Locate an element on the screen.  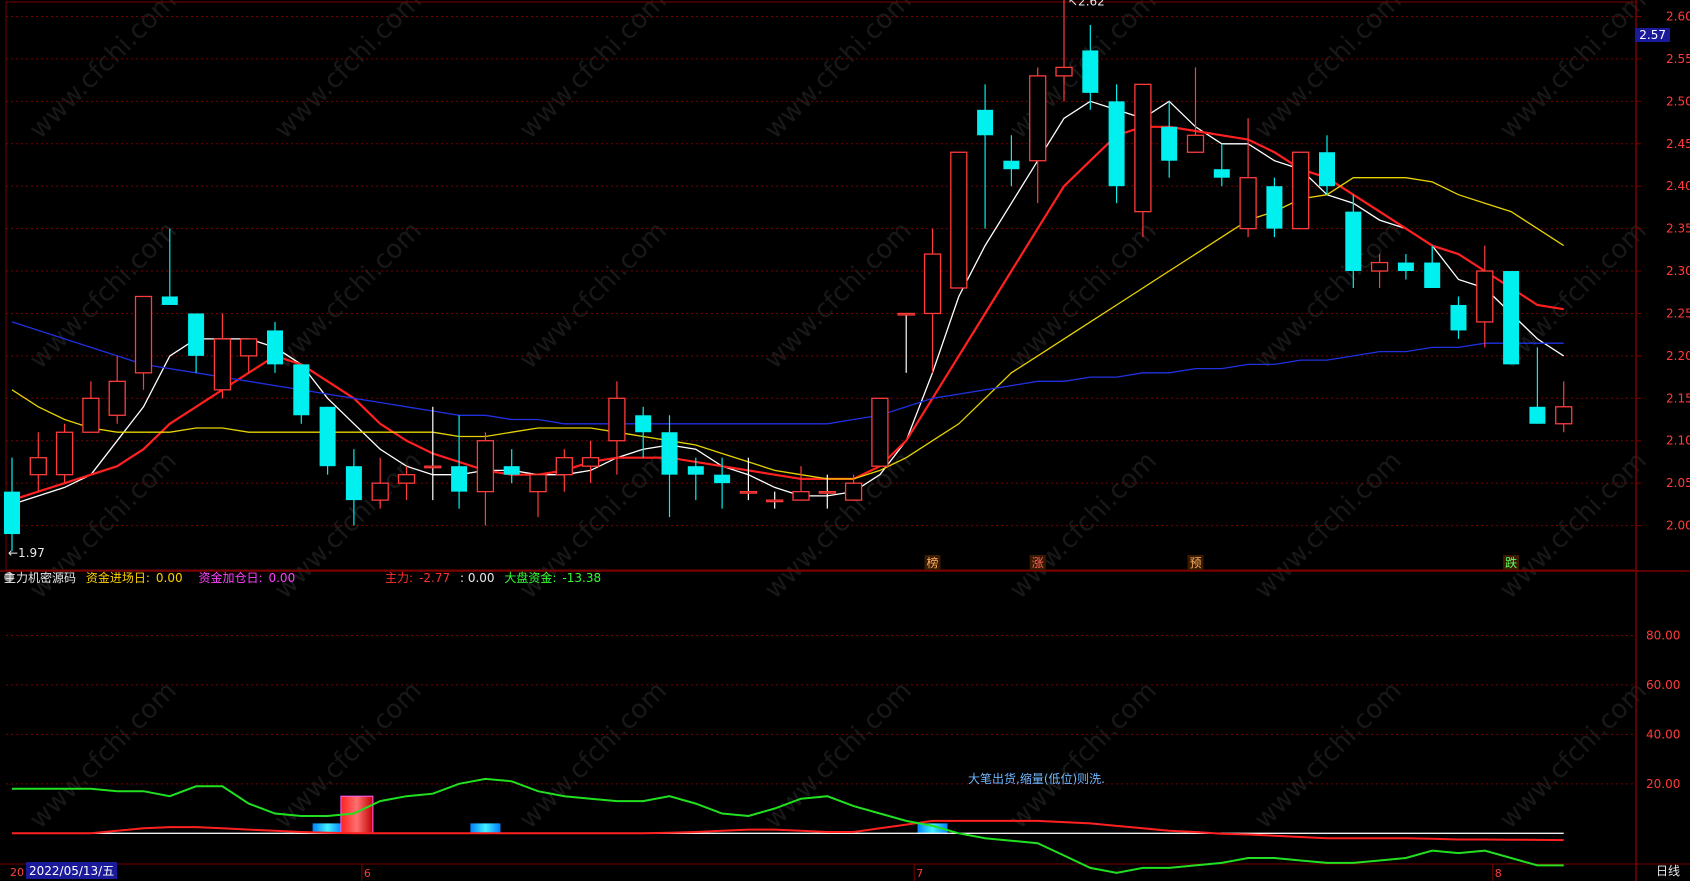
month-tick-label: 8 is located at coordinates (1498, 873).